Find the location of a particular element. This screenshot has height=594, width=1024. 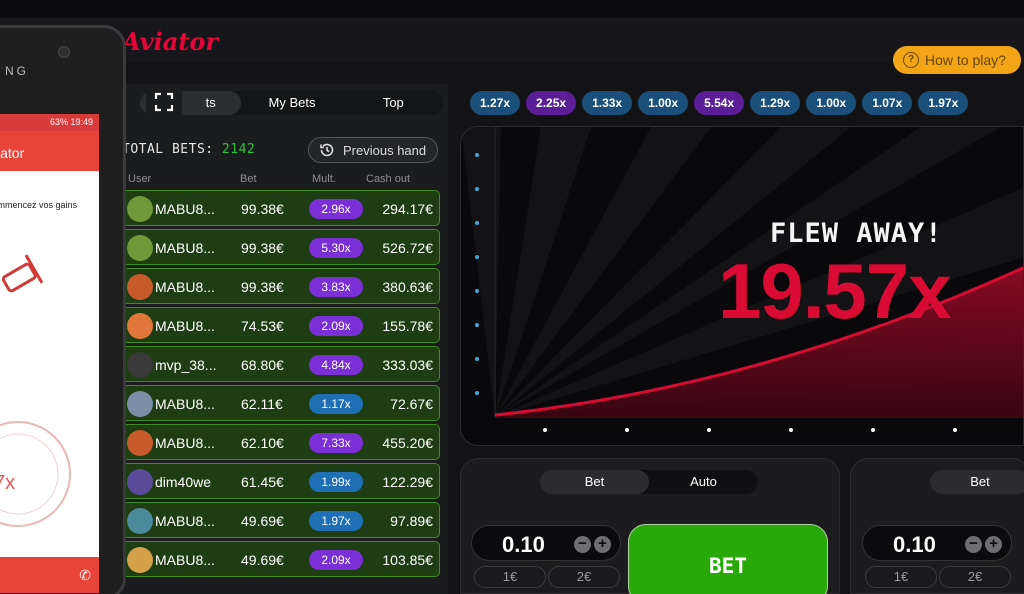

bets-tabs: ts My Bets Top is located at coordinates (292, 103).